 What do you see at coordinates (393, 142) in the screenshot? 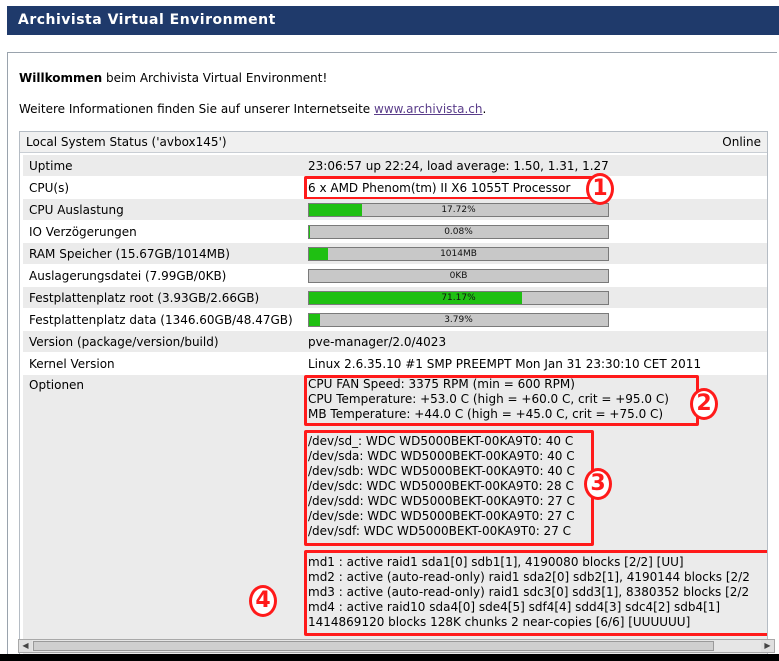
I see `status-header: Local System Status ('avbox145') Online` at bounding box center [393, 142].